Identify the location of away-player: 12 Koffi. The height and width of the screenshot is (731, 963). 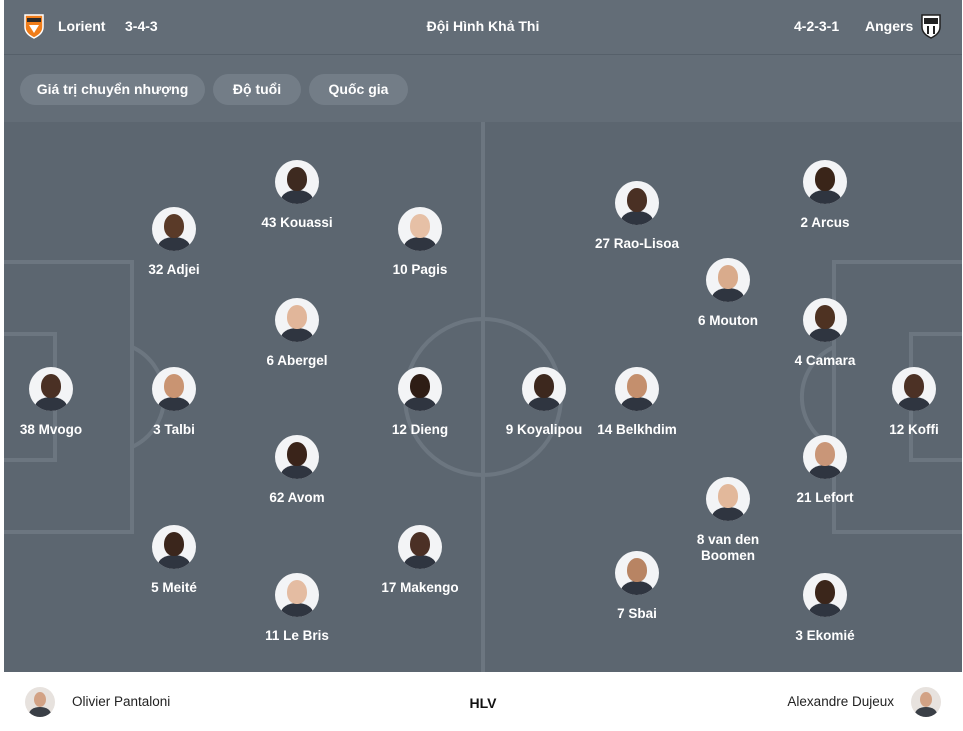
(908, 402).